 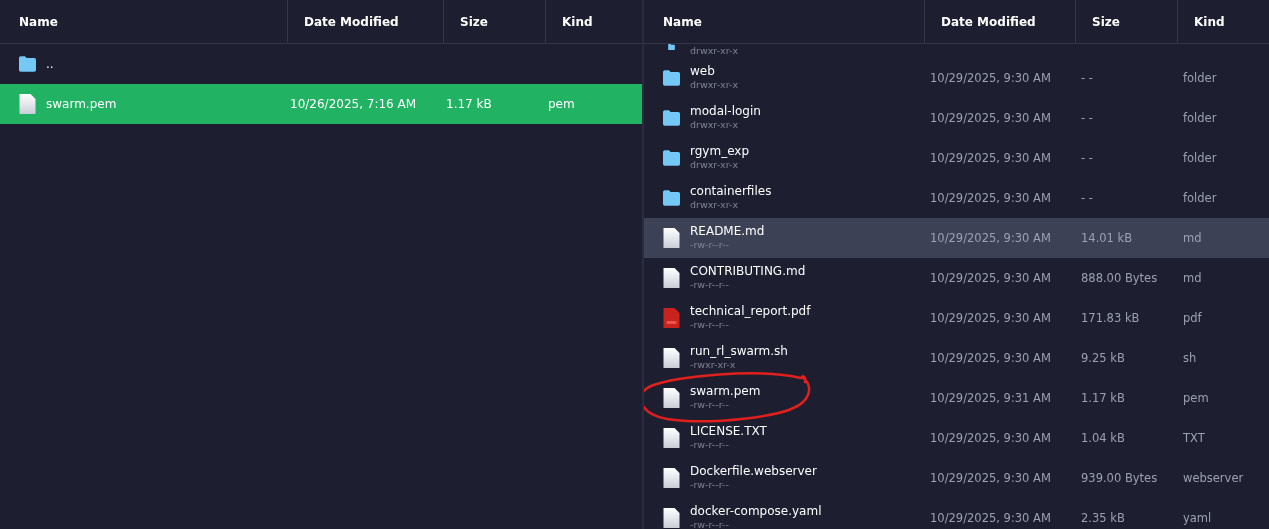 What do you see at coordinates (731, 191) in the screenshot?
I see `file-name: containerfiles` at bounding box center [731, 191].